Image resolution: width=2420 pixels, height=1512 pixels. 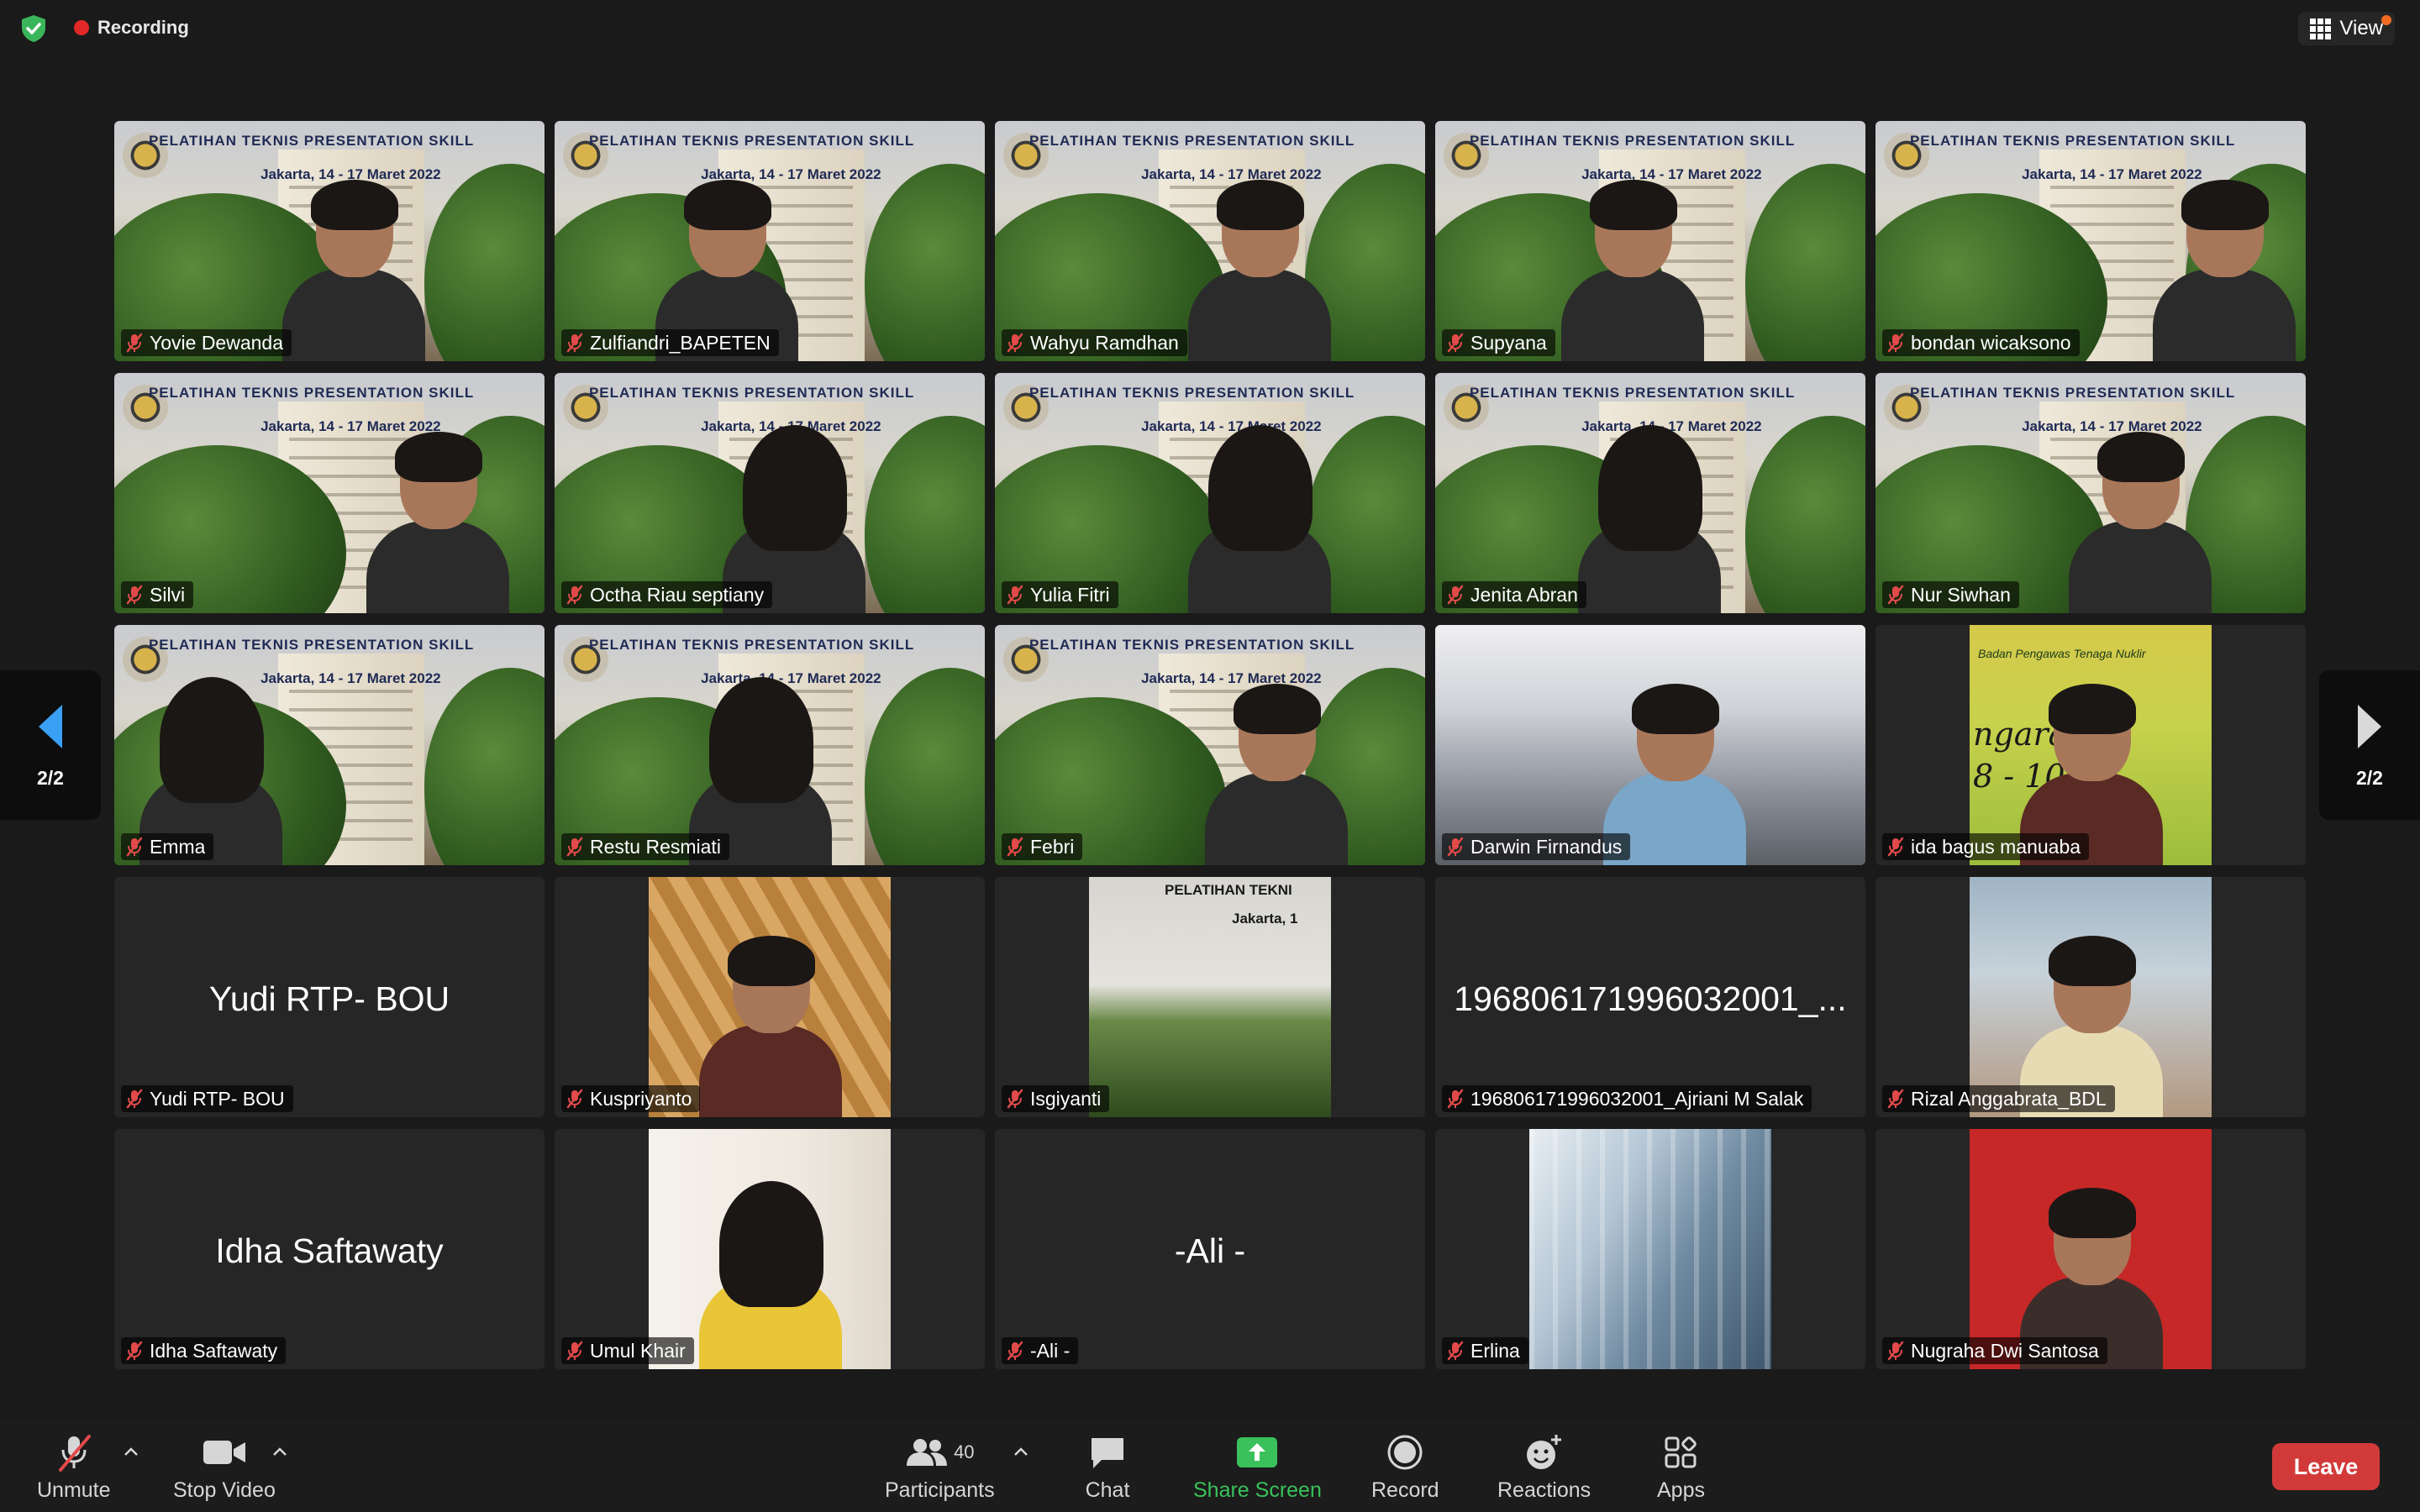 I want to click on participant-name: Jenita Abran, so click(x=1524, y=594).